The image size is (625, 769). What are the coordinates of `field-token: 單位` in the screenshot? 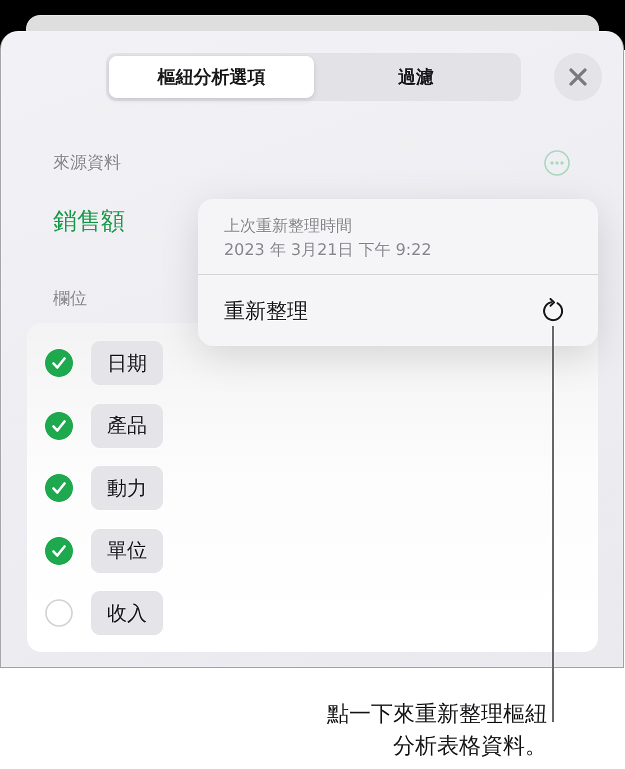 It's located at (127, 550).